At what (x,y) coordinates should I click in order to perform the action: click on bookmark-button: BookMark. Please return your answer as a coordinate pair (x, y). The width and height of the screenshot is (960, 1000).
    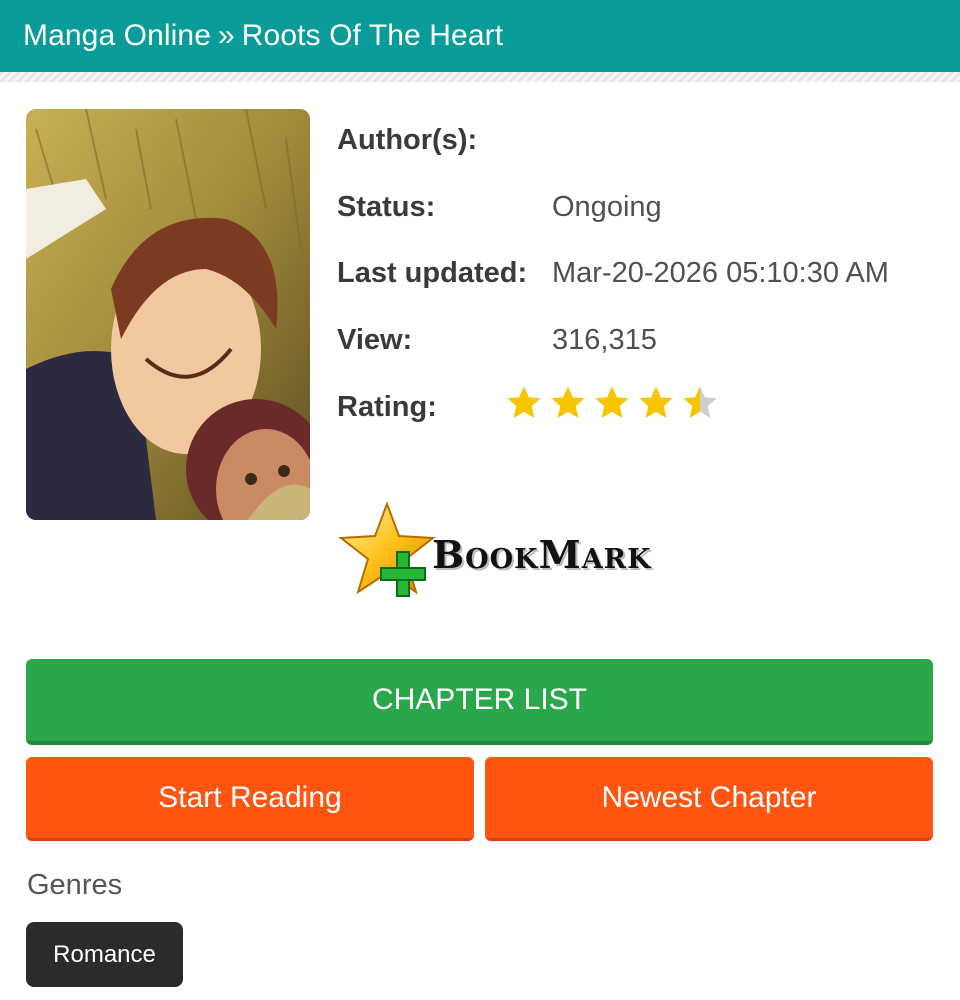
    Looking at the image, I should click on (500, 552).